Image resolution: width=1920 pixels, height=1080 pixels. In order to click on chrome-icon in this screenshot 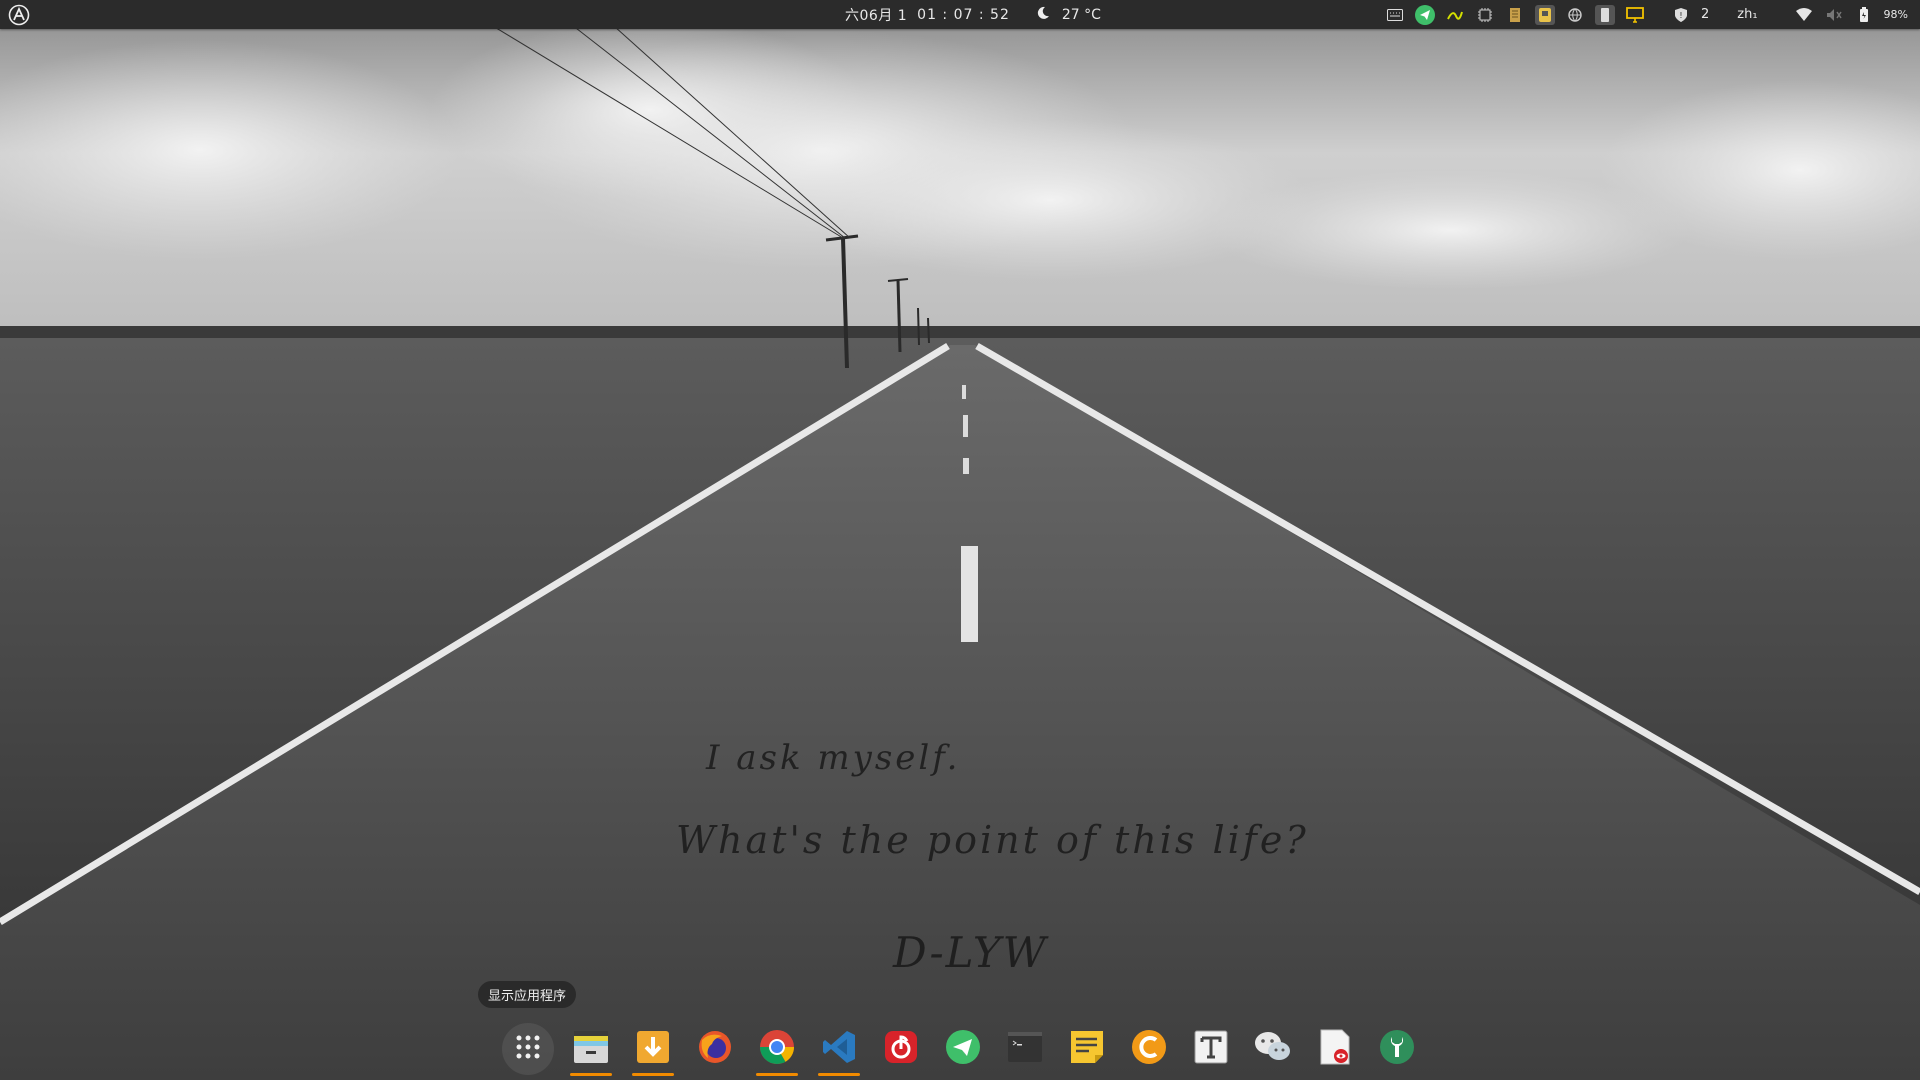, I will do `click(777, 1049)`.